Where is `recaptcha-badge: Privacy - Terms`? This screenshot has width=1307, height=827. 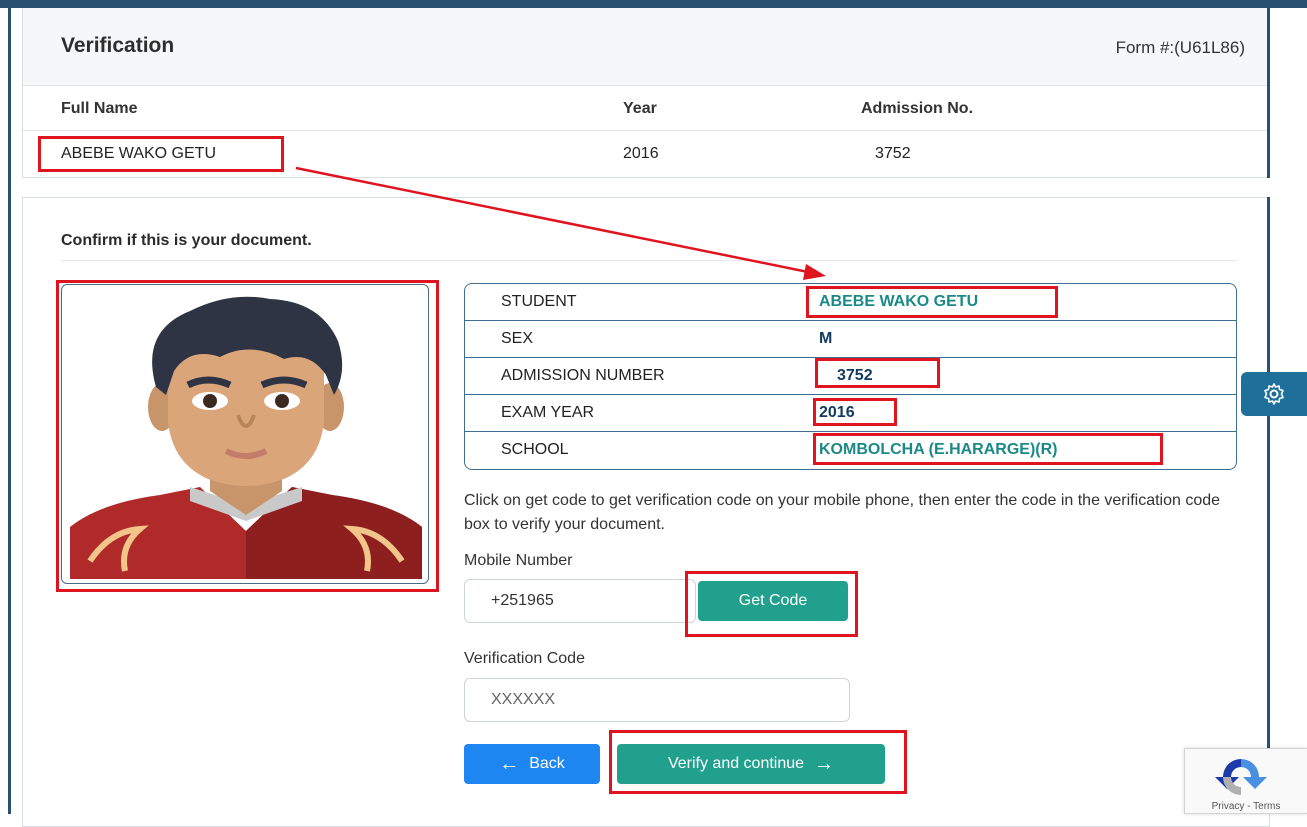
recaptcha-badge: Privacy - Terms is located at coordinates (1245, 781).